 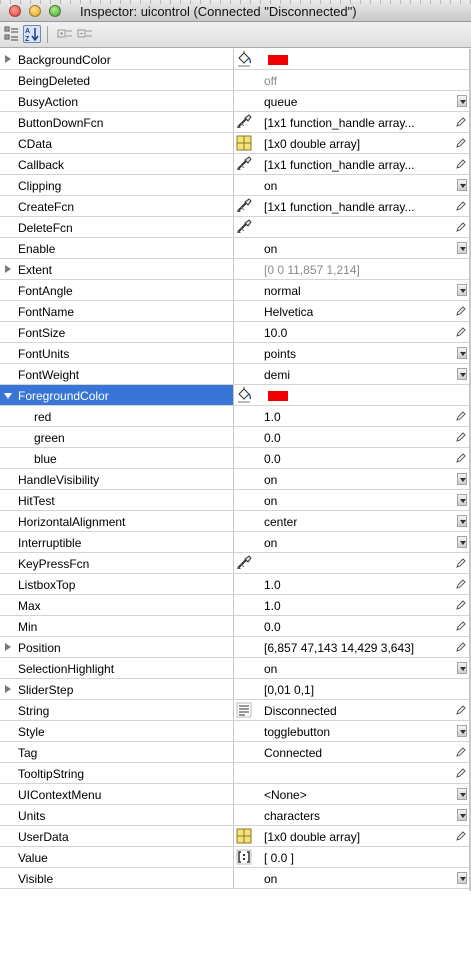 What do you see at coordinates (235, 815) in the screenshot?
I see `property-row-units: Units characters` at bounding box center [235, 815].